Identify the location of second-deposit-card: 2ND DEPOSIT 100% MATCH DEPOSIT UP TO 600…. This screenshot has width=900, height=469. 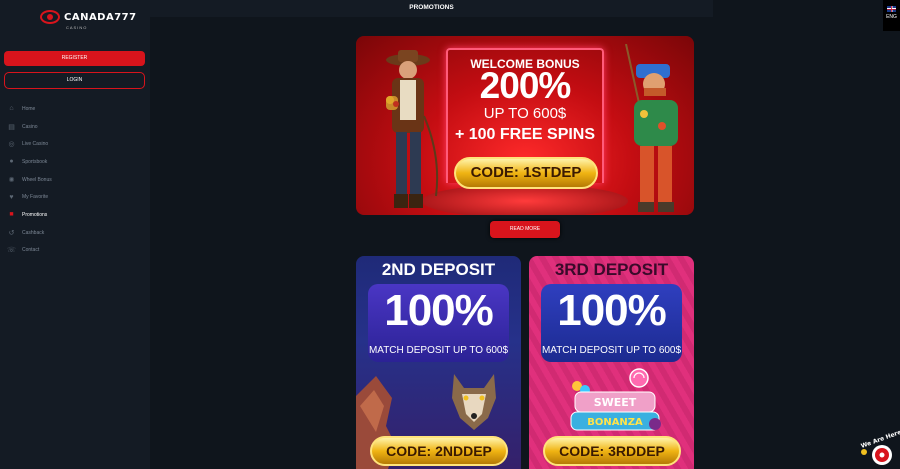
(438, 362).